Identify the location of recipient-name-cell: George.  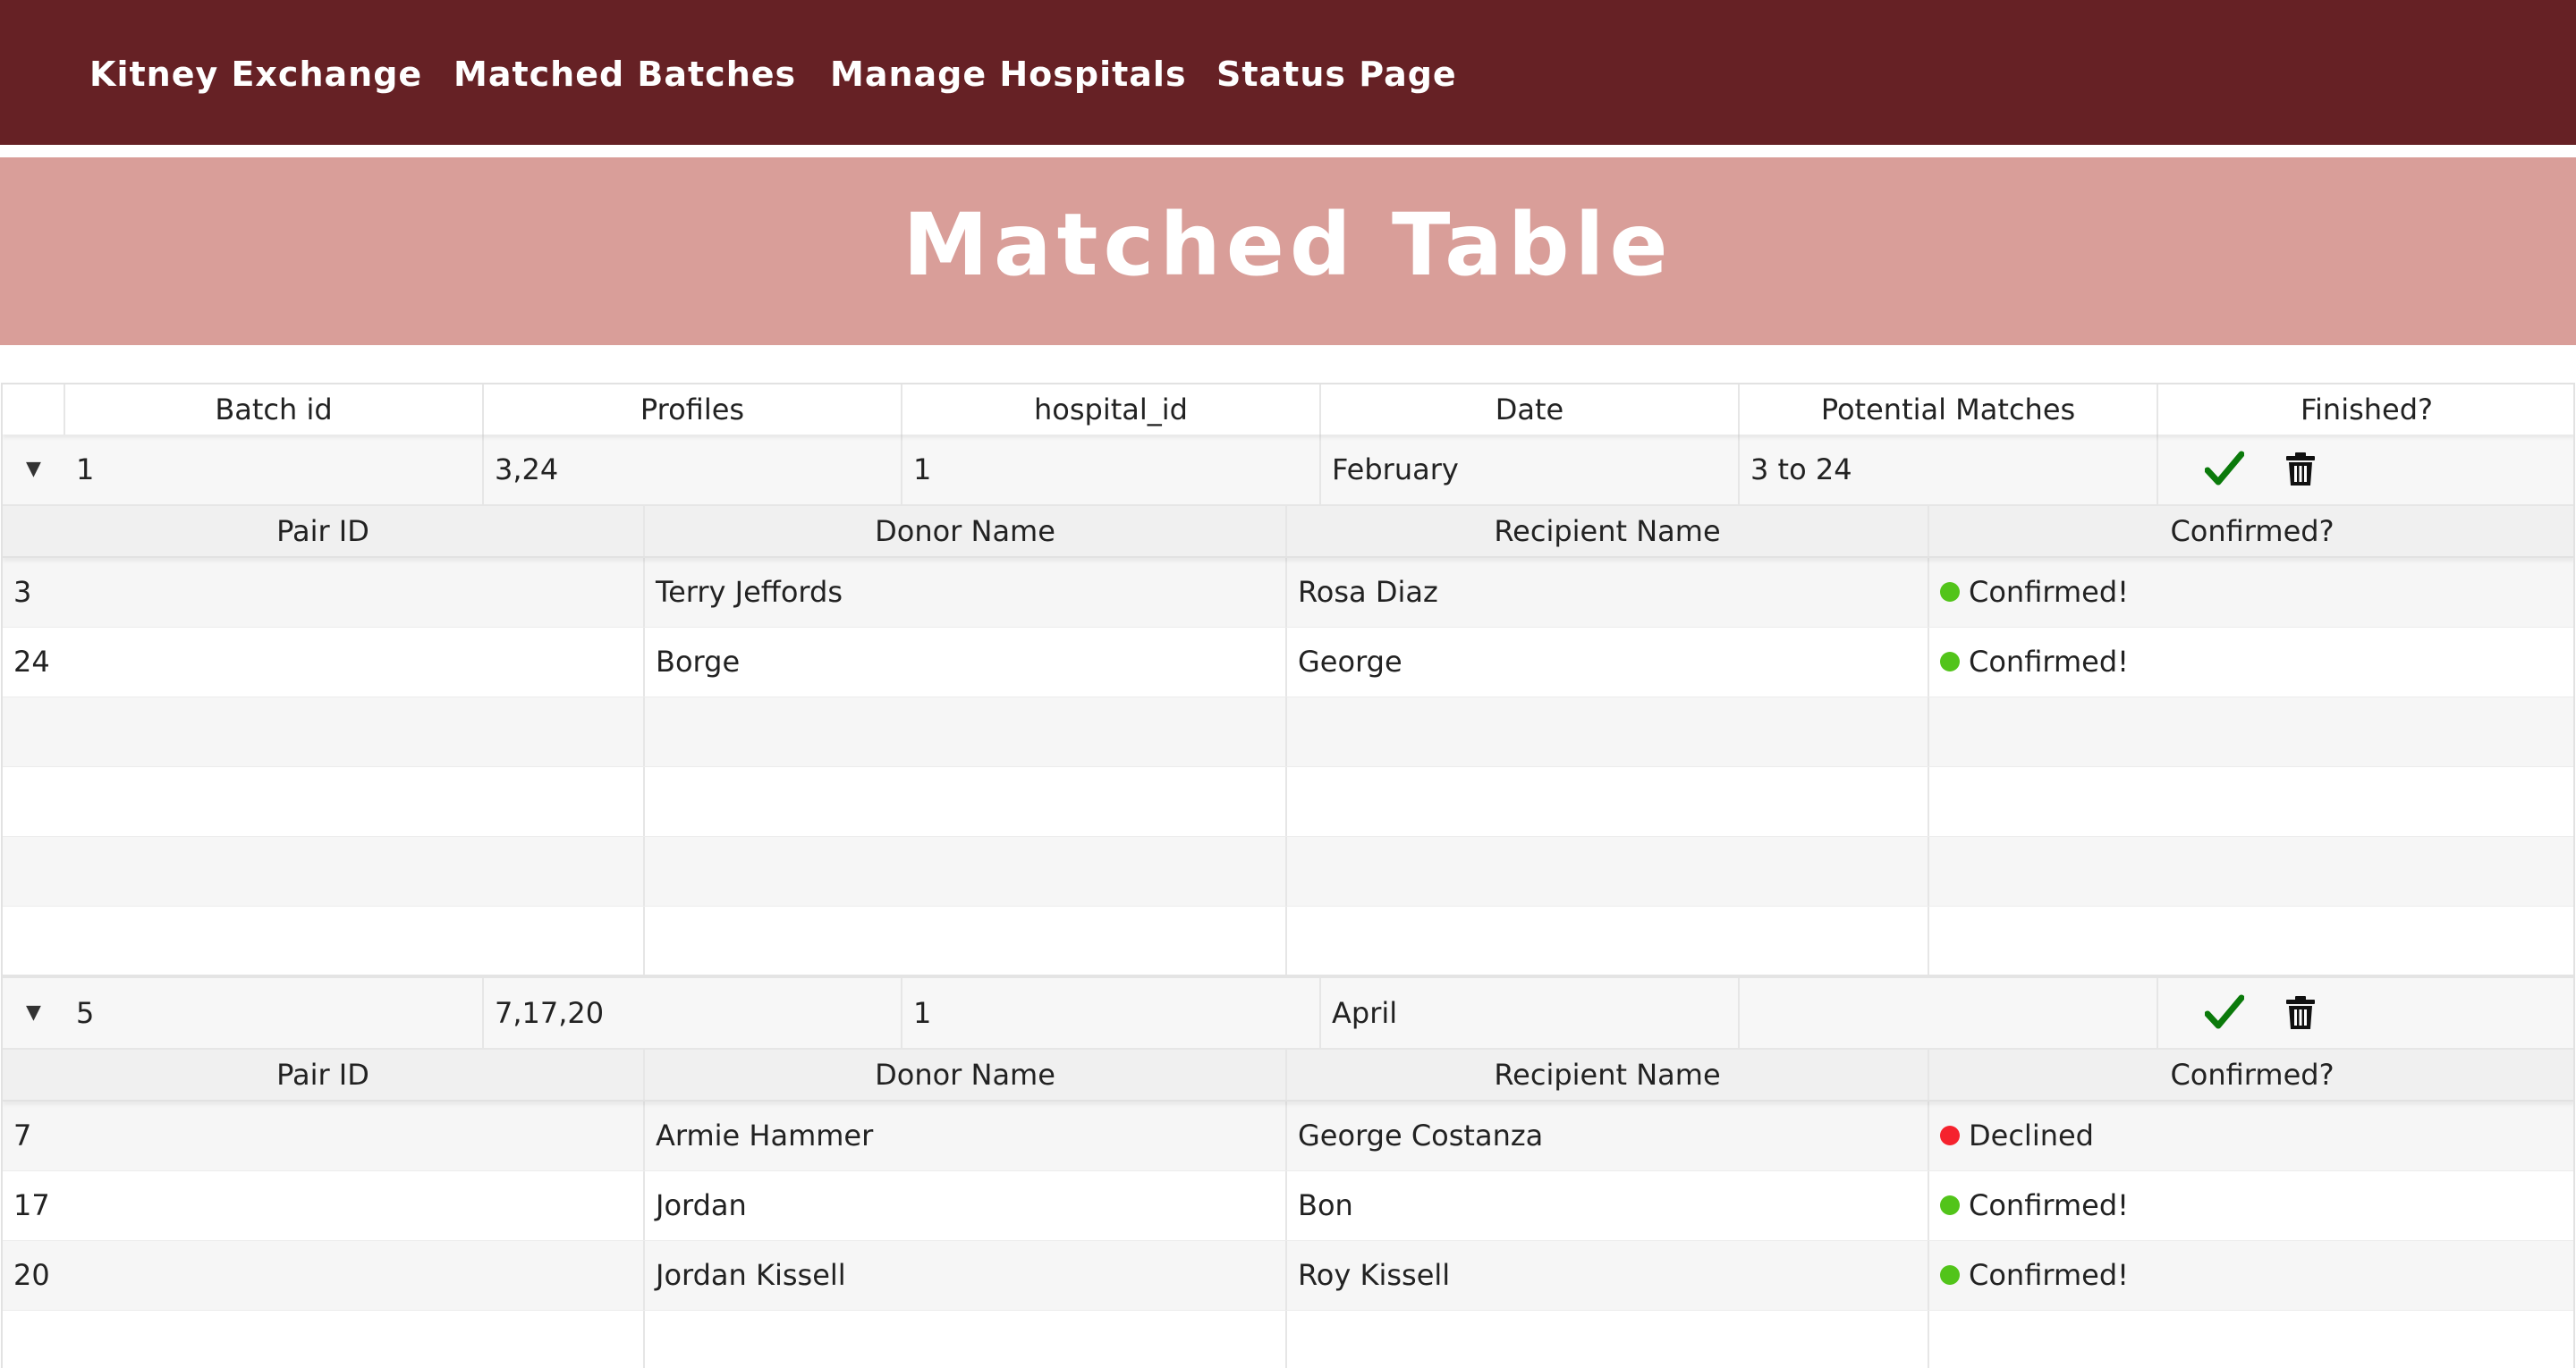
(1608, 662).